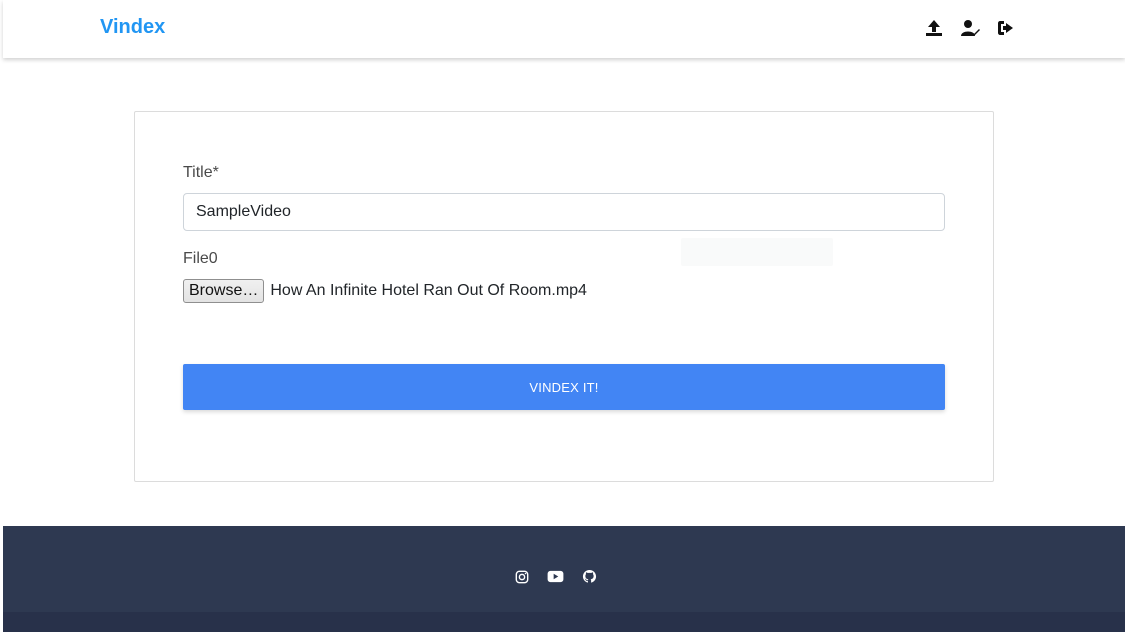 The height and width of the screenshot is (632, 1125). I want to click on title-label: Title*, so click(201, 172).